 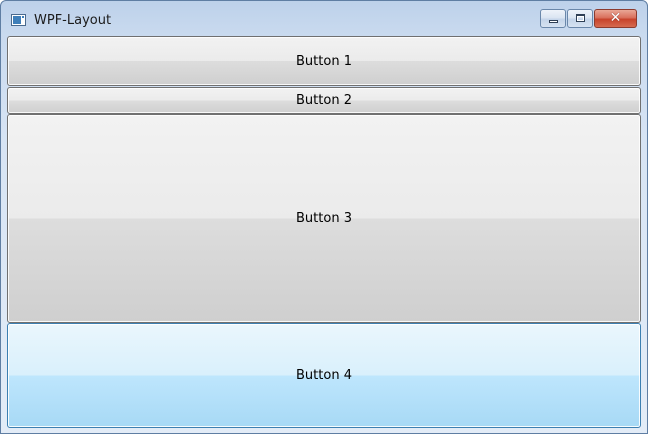 I want to click on button-4-label: Button 4, so click(x=324, y=375).